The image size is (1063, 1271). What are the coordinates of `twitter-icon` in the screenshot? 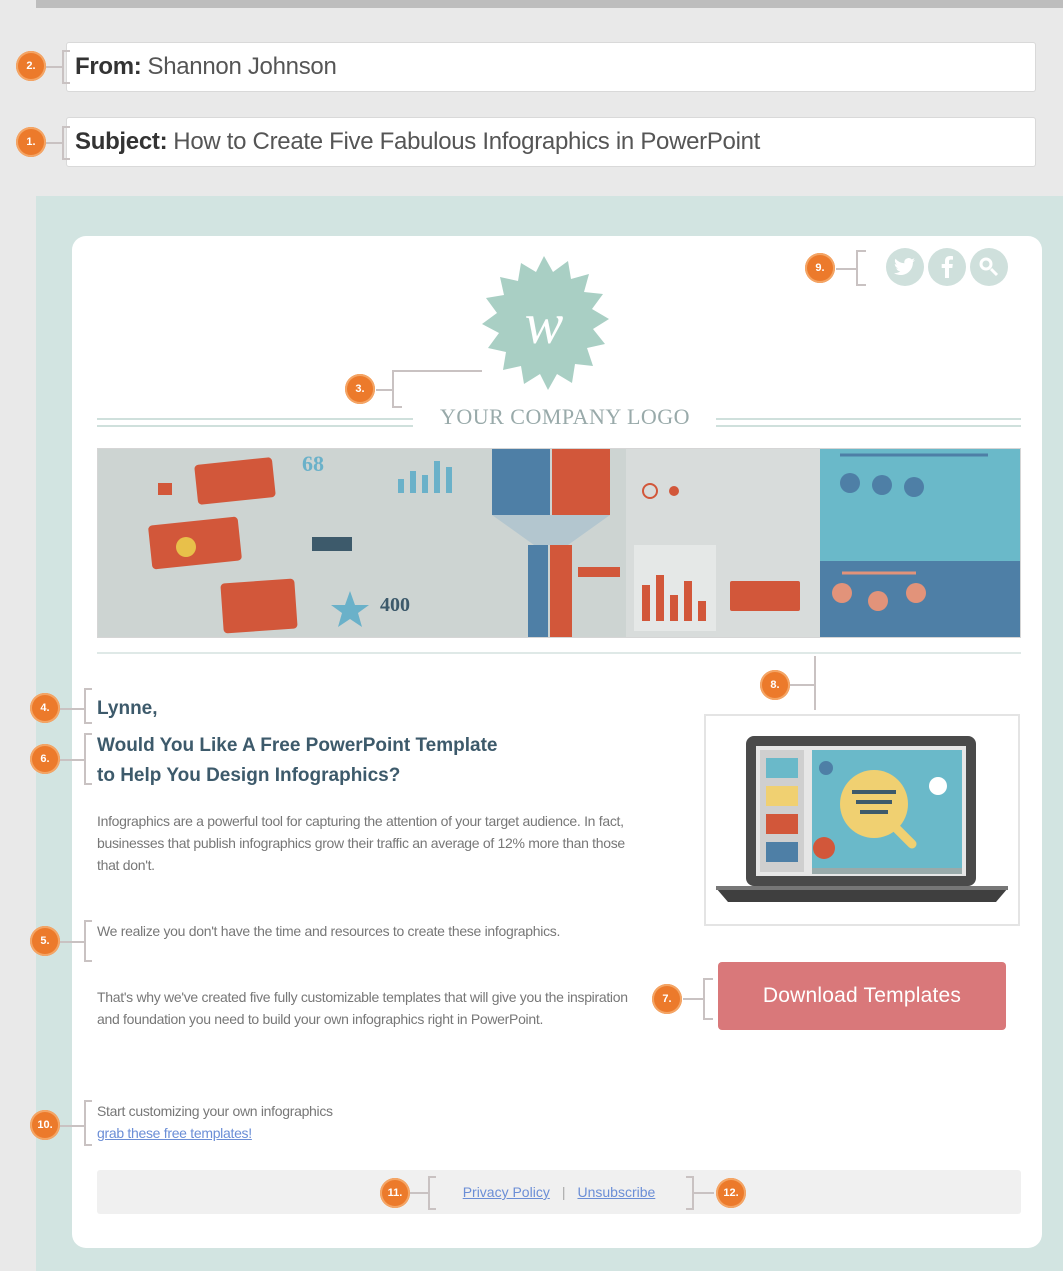 It's located at (905, 267).